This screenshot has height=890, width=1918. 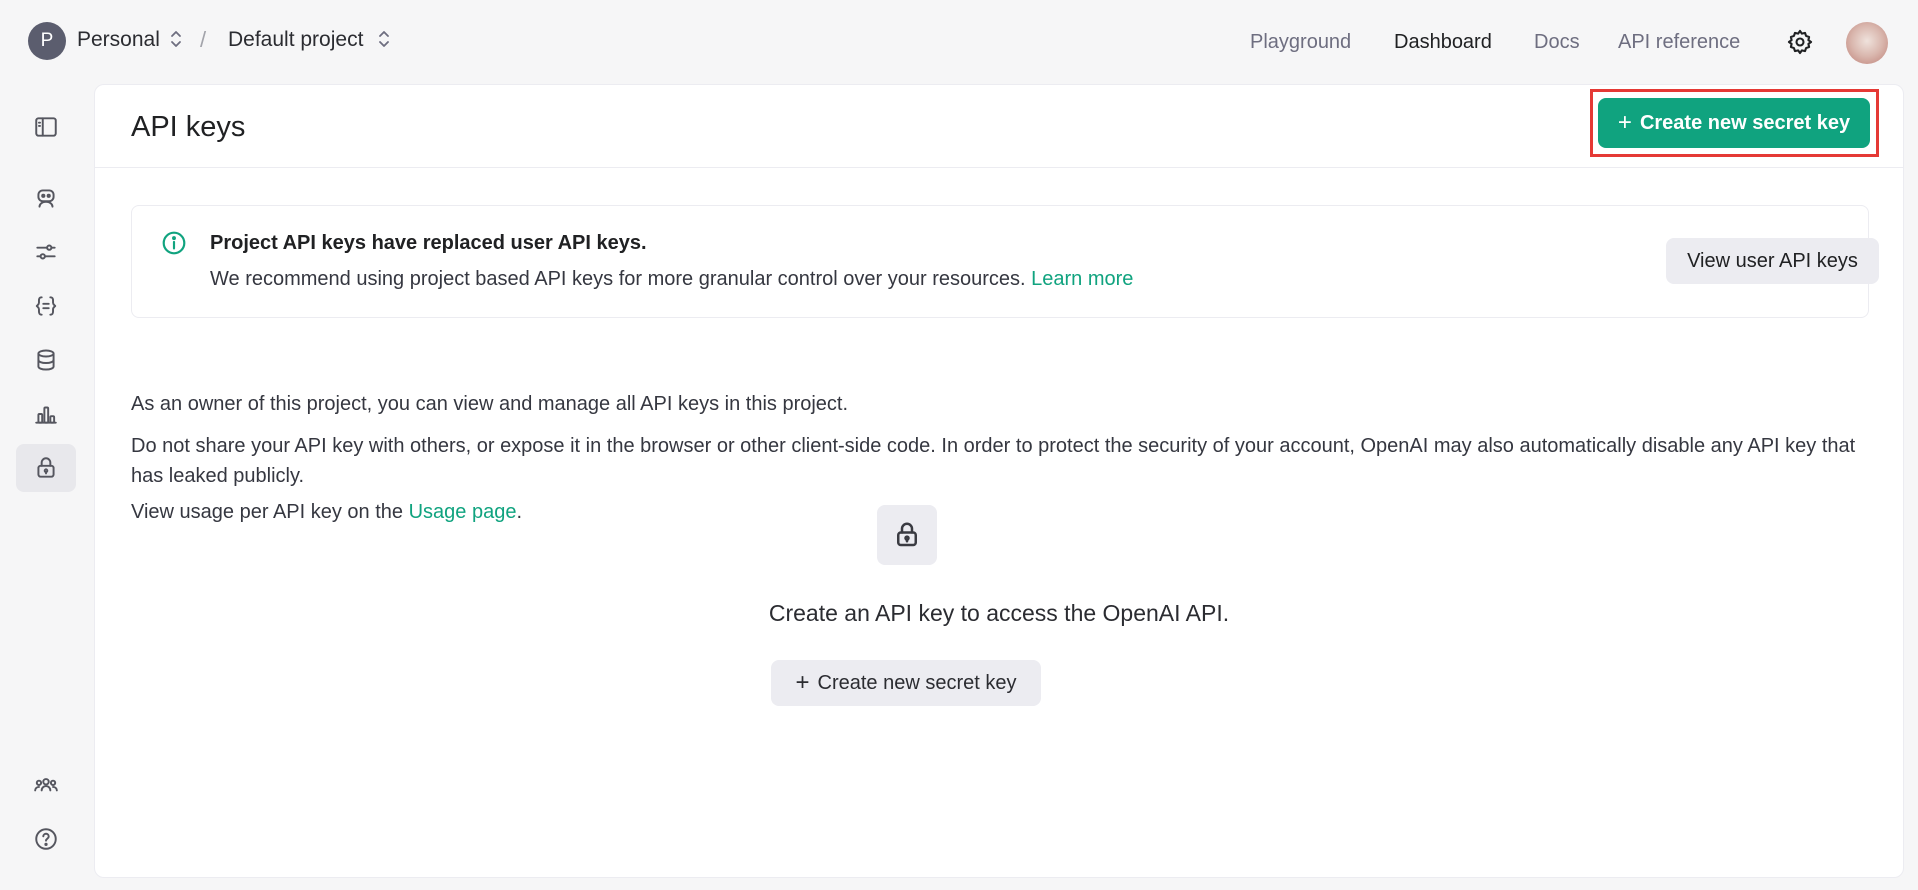 What do you see at coordinates (1800, 42) in the screenshot?
I see `gear-icon` at bounding box center [1800, 42].